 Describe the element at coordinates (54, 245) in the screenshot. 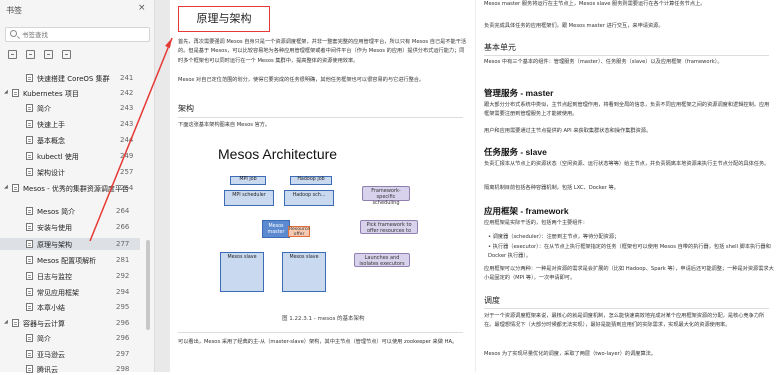

I see `bookmark-label: 原理与架构` at that location.